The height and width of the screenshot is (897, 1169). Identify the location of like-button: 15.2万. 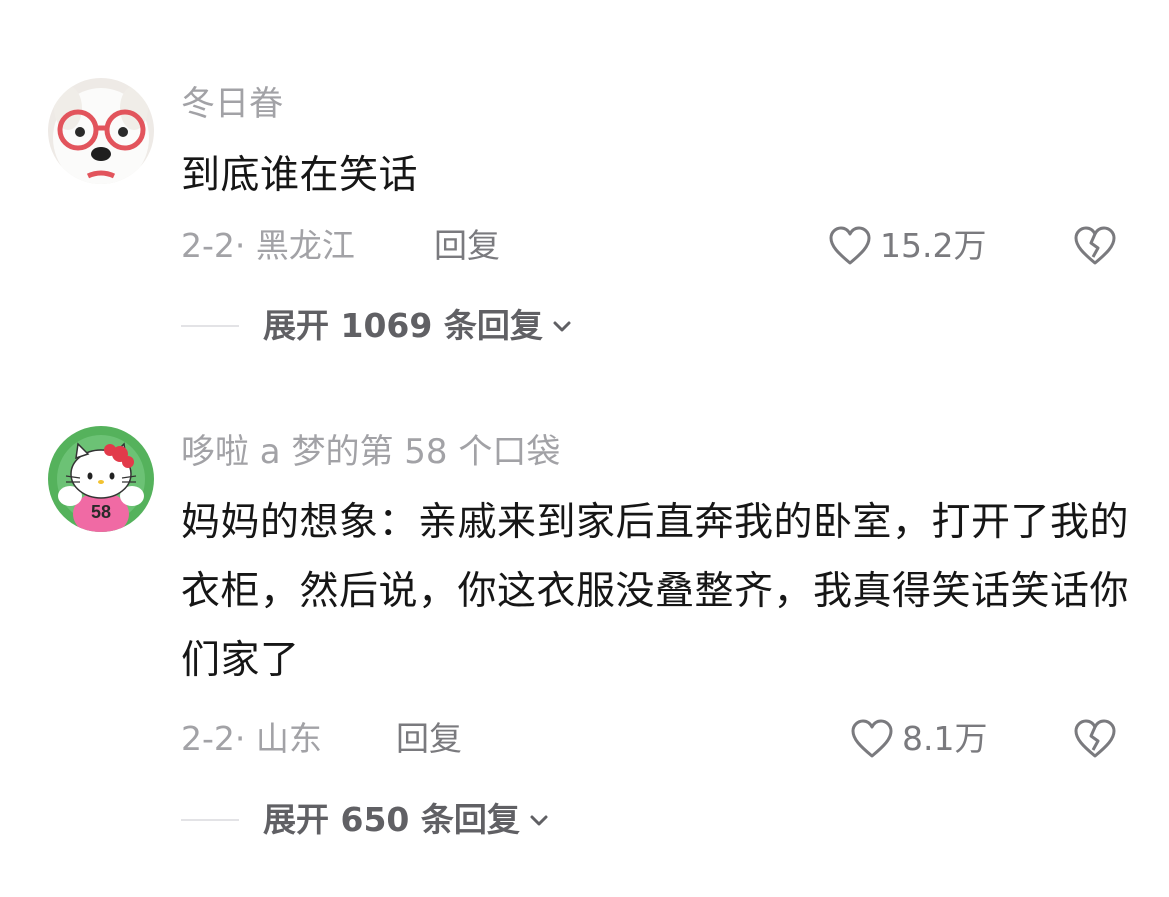
(907, 246).